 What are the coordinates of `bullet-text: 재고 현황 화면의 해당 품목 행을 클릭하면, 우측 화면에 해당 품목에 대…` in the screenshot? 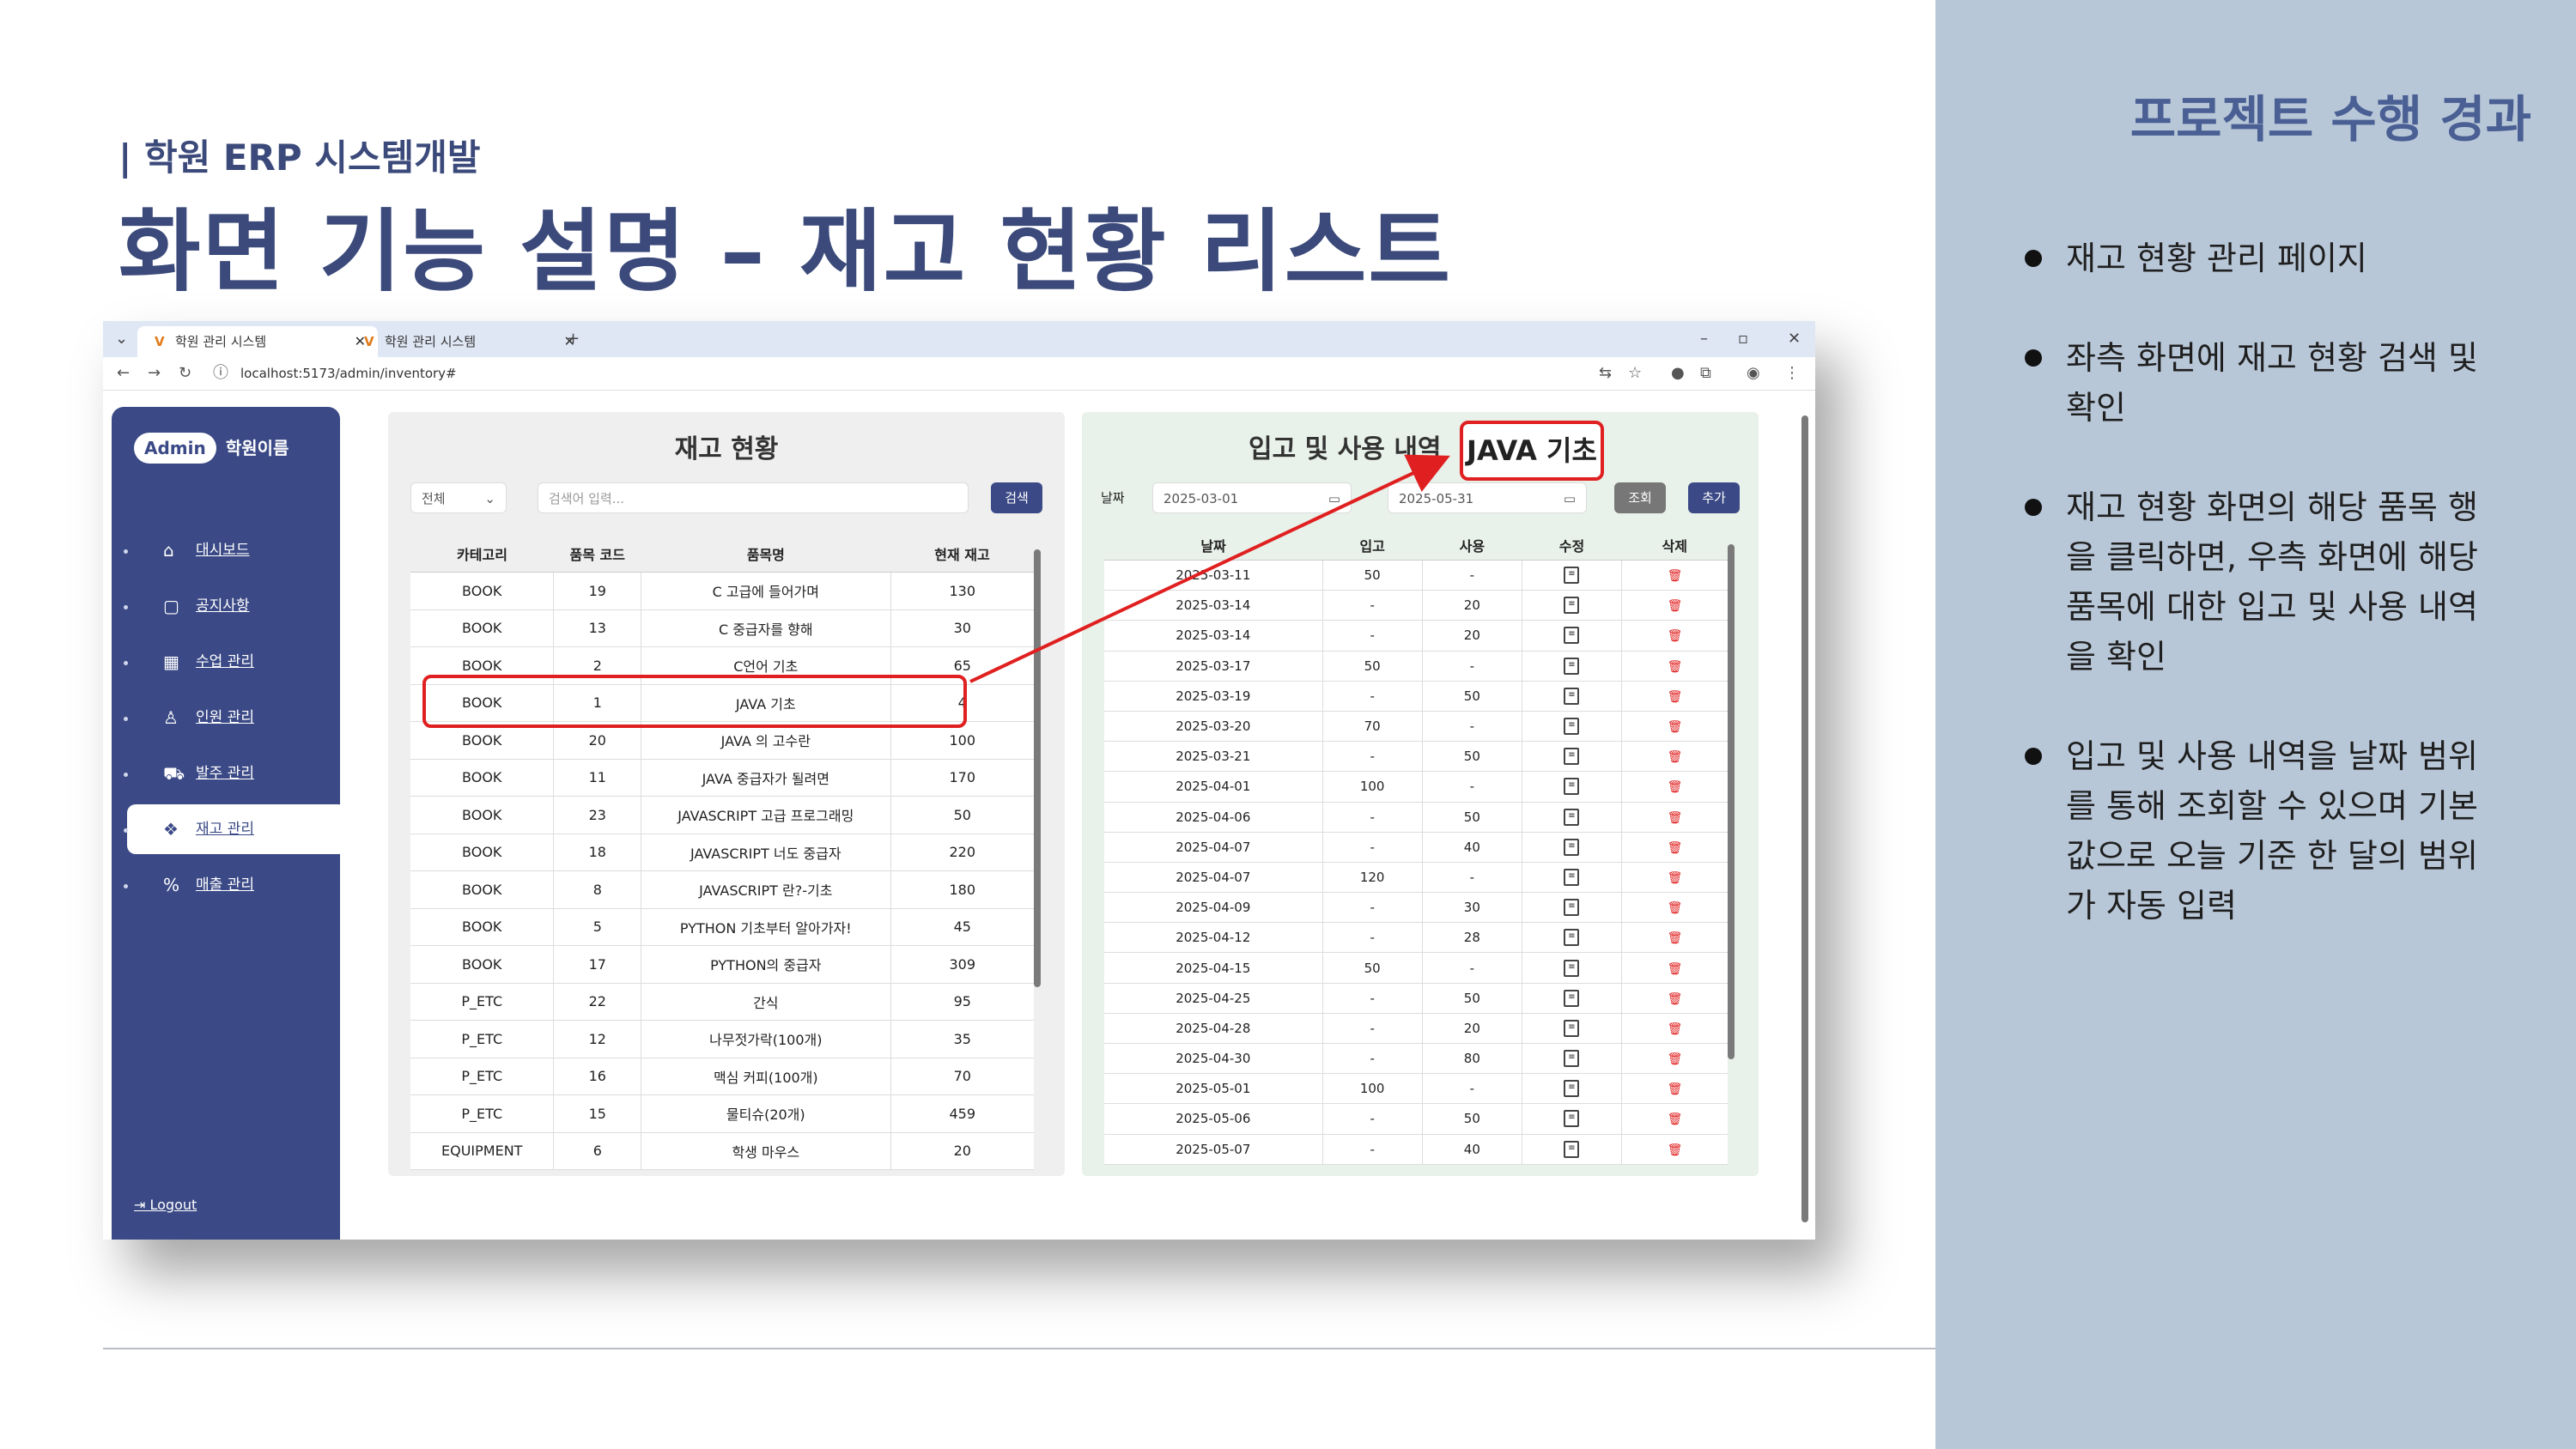 It's located at (2272, 582).